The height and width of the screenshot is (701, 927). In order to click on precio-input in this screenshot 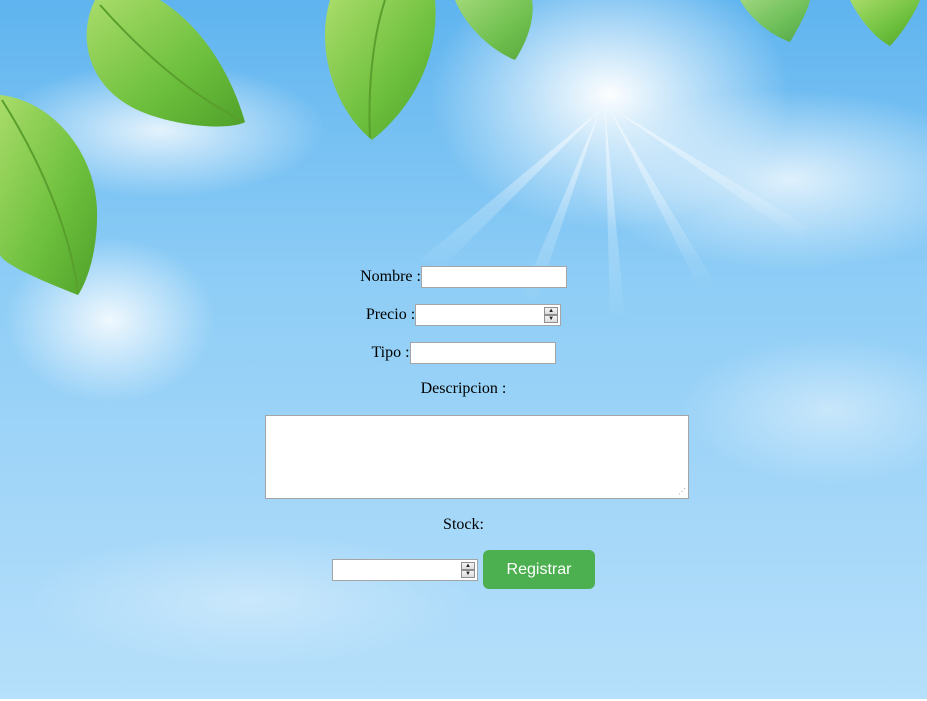, I will do `click(480, 315)`.